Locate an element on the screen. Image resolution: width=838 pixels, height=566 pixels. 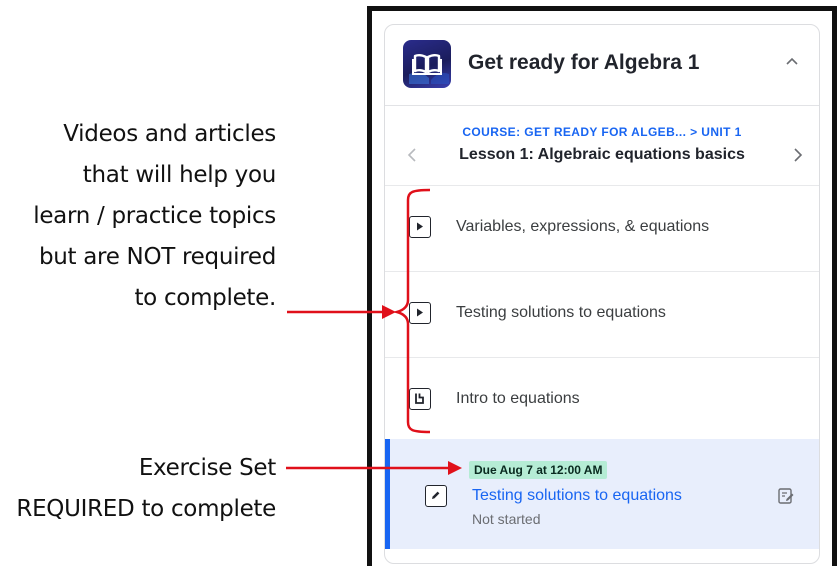
exercise-status: Not started is located at coordinates (506, 519).